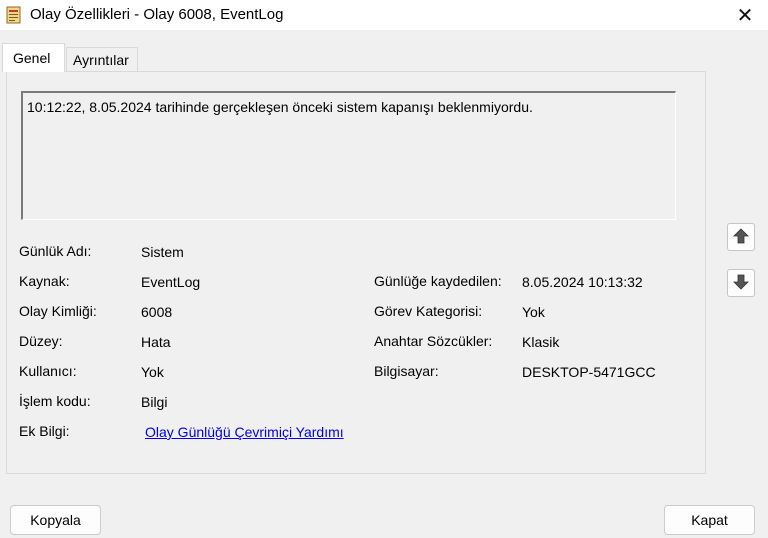  I want to click on user-value: Yok, so click(152, 372).